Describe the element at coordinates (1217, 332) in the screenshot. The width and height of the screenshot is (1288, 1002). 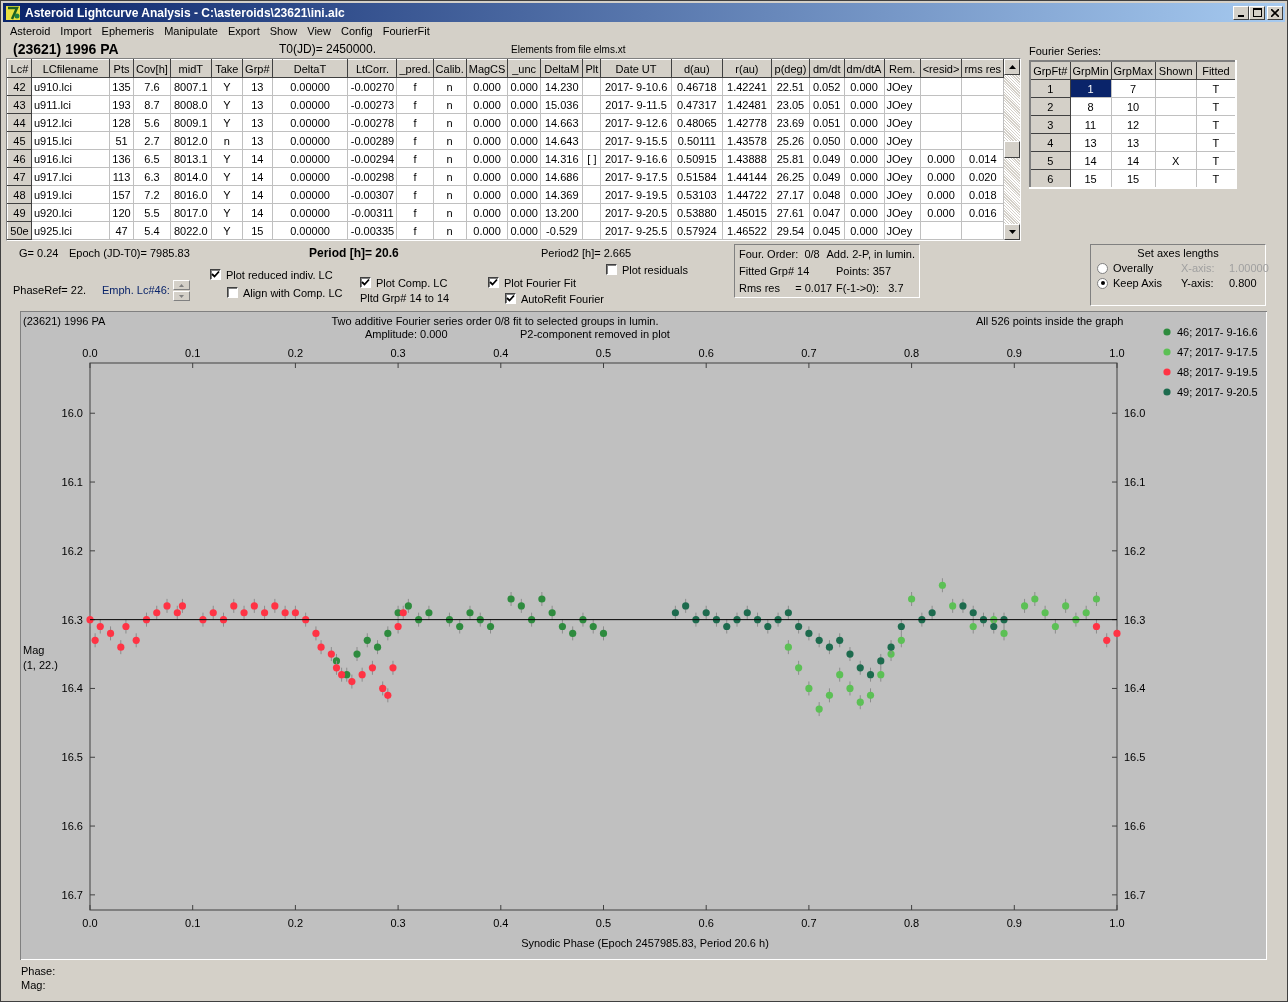
I see `legend-label: 46; 2017- 9-16.6` at that location.